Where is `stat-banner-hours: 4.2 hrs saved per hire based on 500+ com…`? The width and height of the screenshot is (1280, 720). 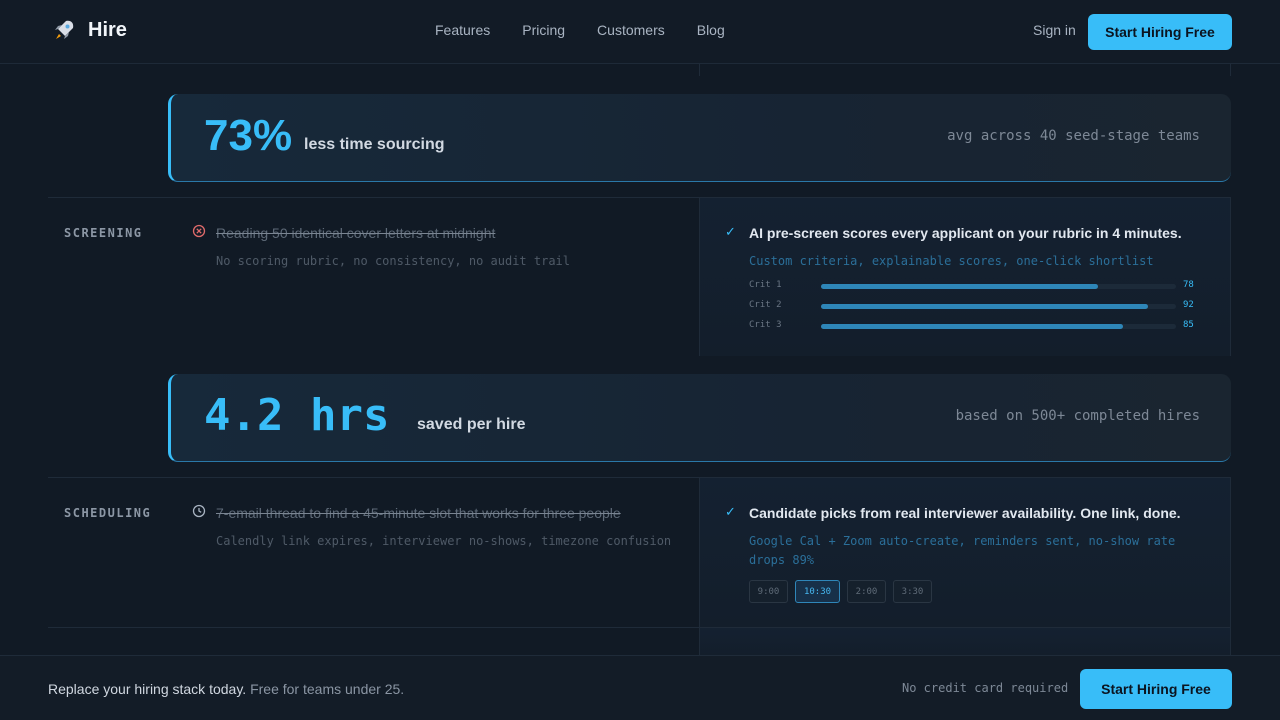
stat-banner-hours: 4.2 hrs saved per hire based on 500+ com… is located at coordinates (699, 418).